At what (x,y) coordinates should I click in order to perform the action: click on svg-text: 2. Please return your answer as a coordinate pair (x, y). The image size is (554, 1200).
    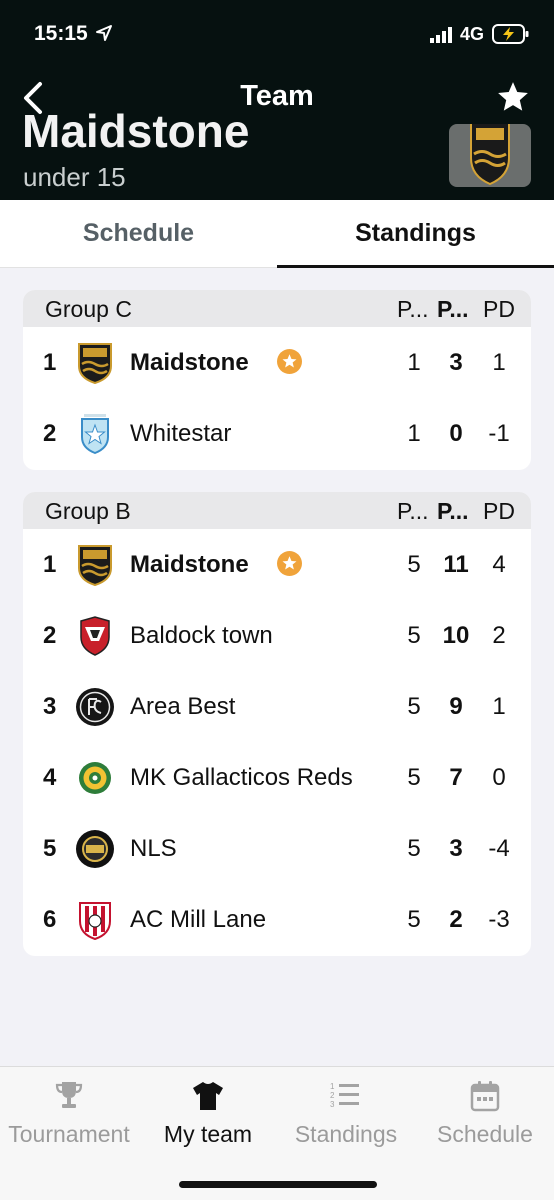
    Looking at the image, I should click on (332, 1095).